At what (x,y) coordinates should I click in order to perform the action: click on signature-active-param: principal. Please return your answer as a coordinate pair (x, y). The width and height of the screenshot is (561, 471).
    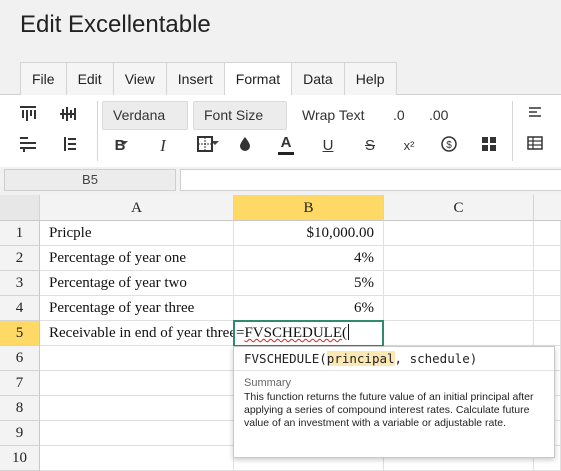
    Looking at the image, I should click on (360, 358).